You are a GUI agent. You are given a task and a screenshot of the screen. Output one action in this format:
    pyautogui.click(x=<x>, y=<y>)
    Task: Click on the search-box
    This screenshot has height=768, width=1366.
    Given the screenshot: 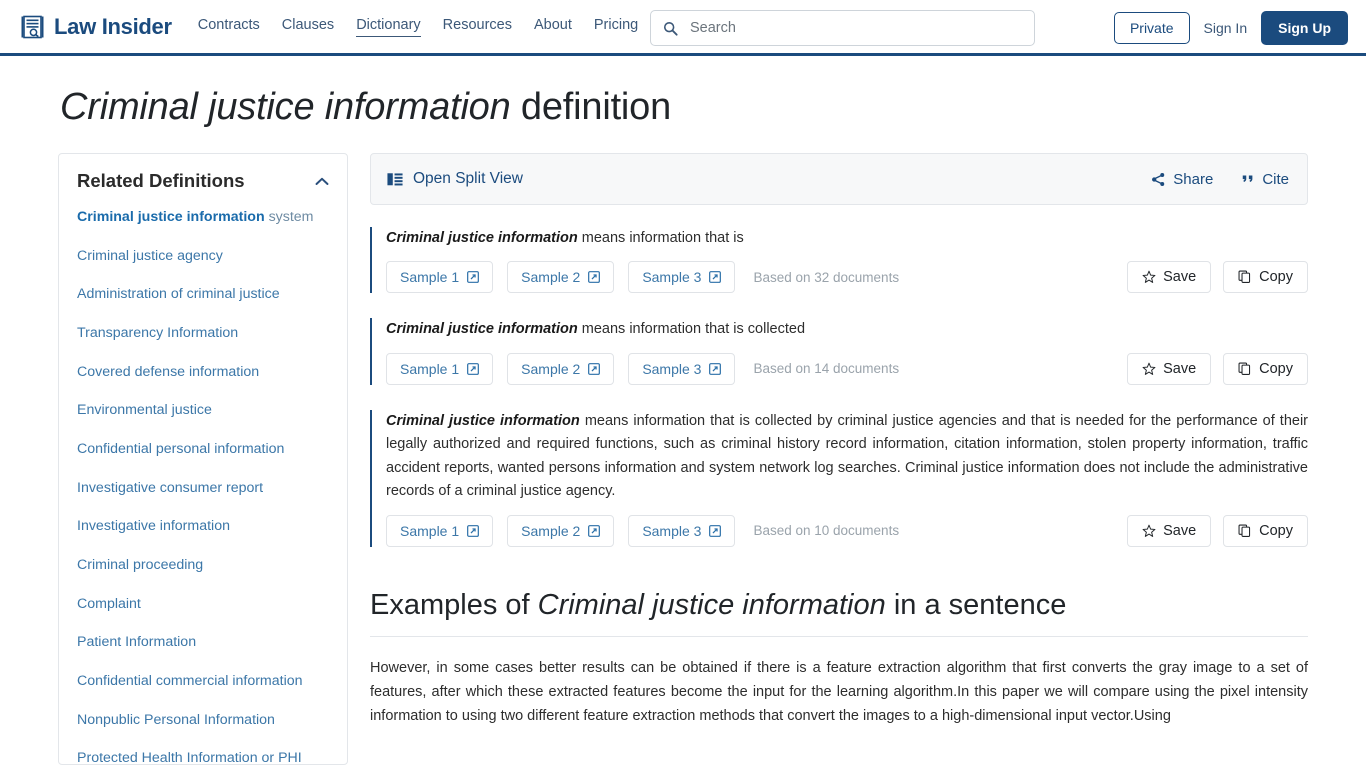 What is the action you would take?
    pyautogui.click(x=842, y=28)
    